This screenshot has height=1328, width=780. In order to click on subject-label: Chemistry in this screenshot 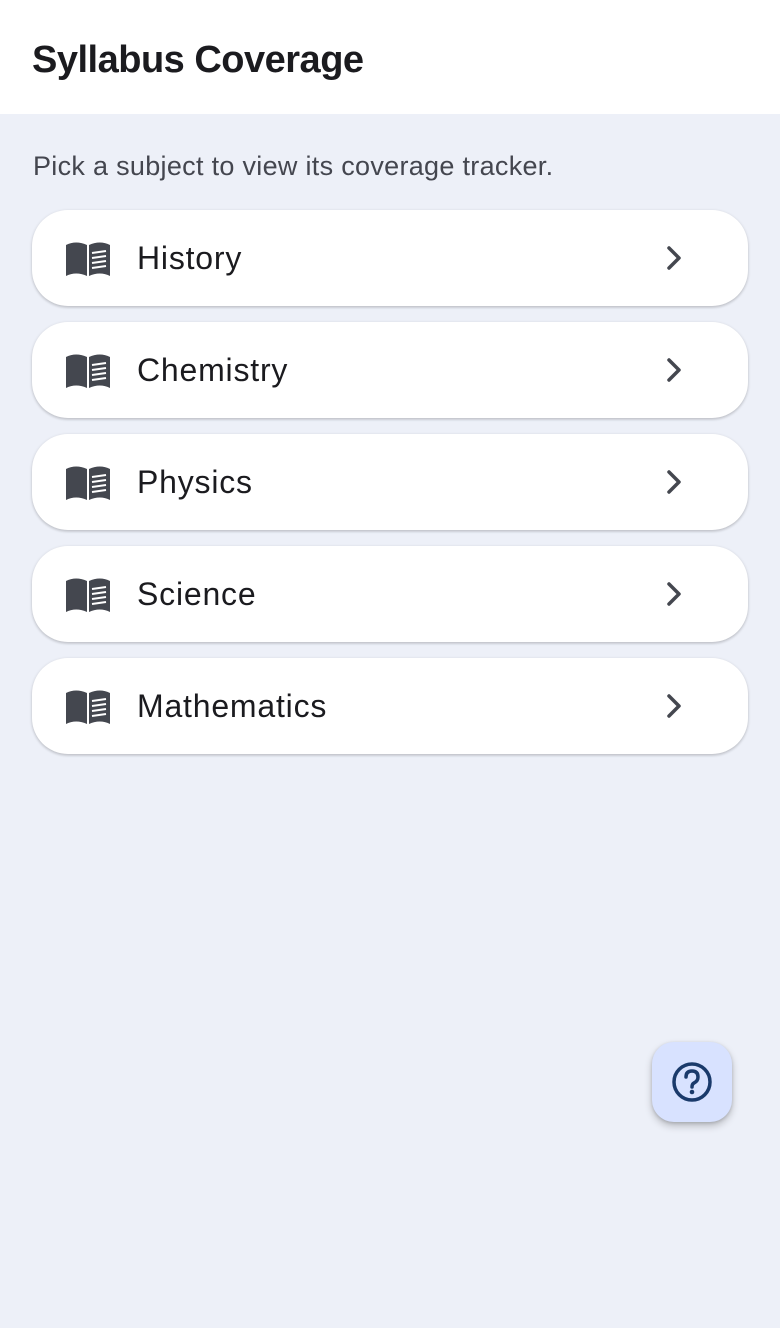, I will do `click(213, 370)`.